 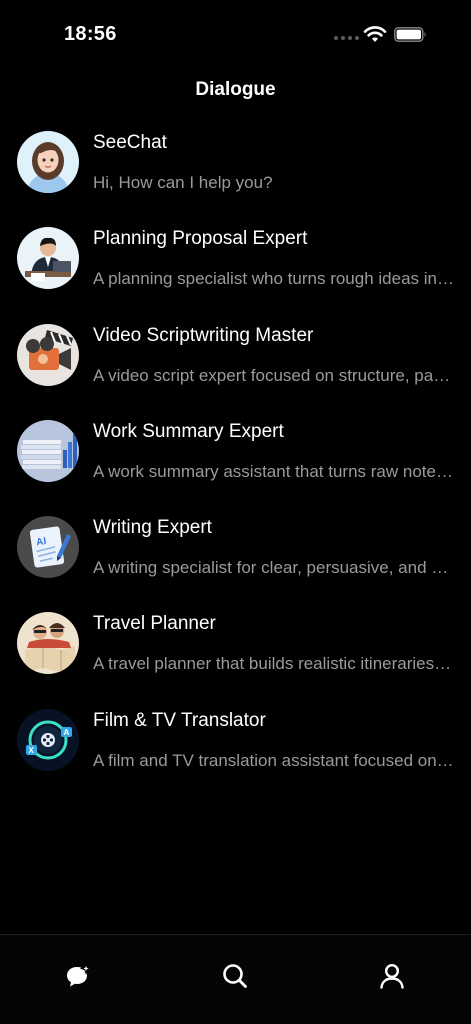 What do you see at coordinates (188, 431) in the screenshot?
I see `item-title: Work Summary Expert` at bounding box center [188, 431].